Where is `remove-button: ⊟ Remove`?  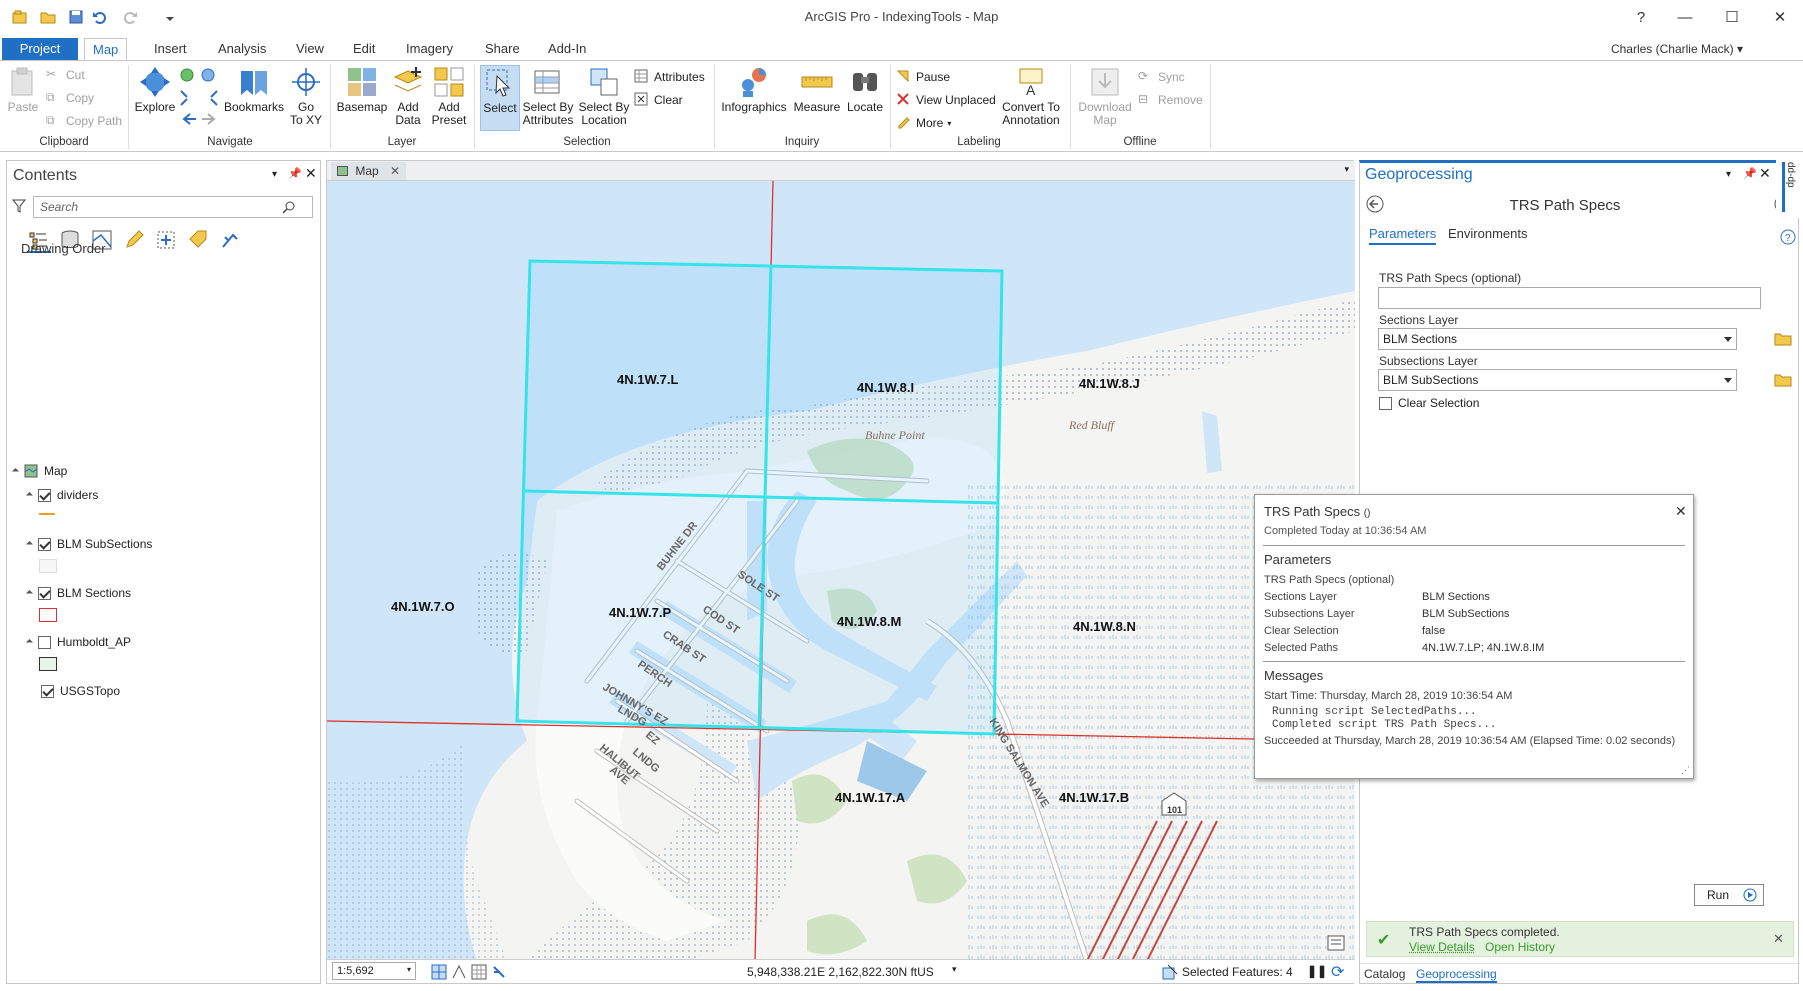
remove-button: ⊟ Remove is located at coordinates (1170, 100).